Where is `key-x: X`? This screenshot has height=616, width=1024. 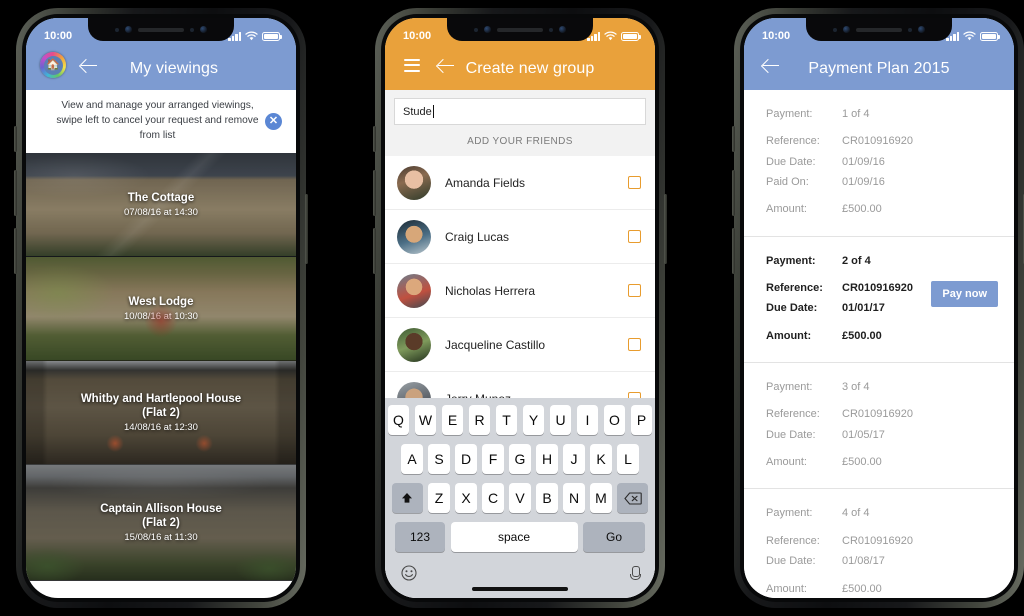 key-x: X is located at coordinates (466, 498).